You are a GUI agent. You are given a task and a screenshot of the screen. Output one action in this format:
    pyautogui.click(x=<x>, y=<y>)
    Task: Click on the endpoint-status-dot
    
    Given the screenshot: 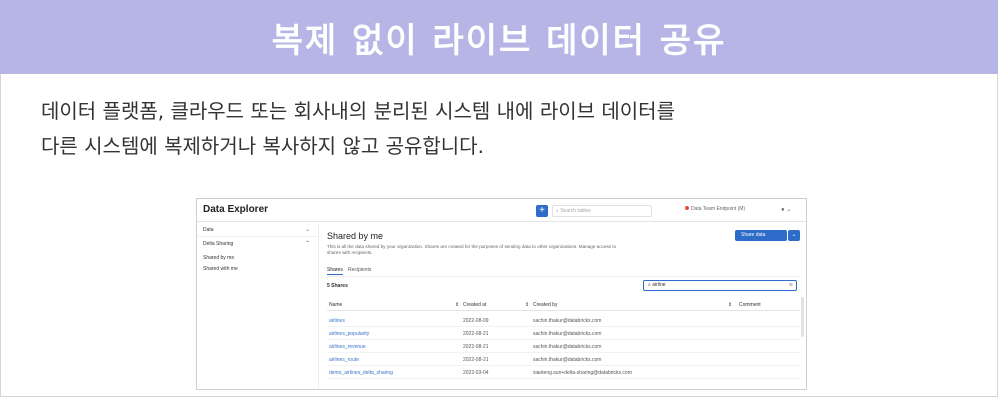 What is the action you would take?
    pyautogui.click(x=687, y=208)
    